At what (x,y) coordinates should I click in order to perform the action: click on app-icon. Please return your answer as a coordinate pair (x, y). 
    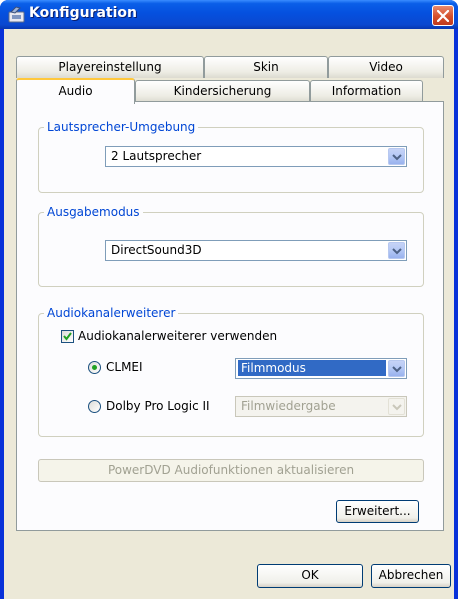
    Looking at the image, I should click on (16, 14).